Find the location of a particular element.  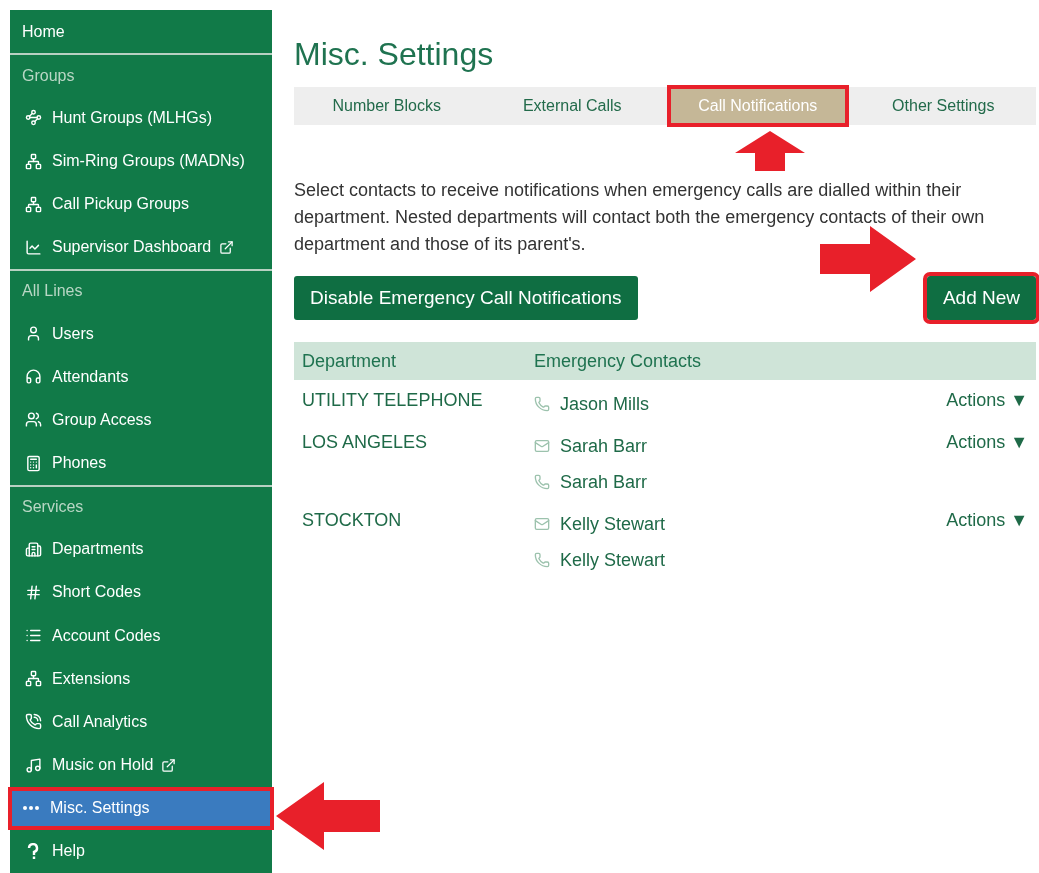

tab: Number Blocks is located at coordinates (387, 106).